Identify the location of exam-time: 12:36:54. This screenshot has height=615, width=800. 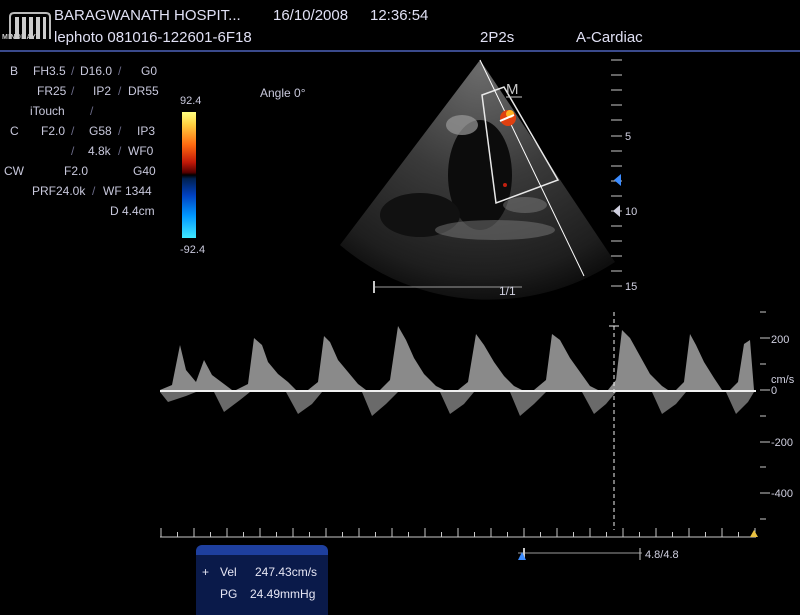
(399, 15).